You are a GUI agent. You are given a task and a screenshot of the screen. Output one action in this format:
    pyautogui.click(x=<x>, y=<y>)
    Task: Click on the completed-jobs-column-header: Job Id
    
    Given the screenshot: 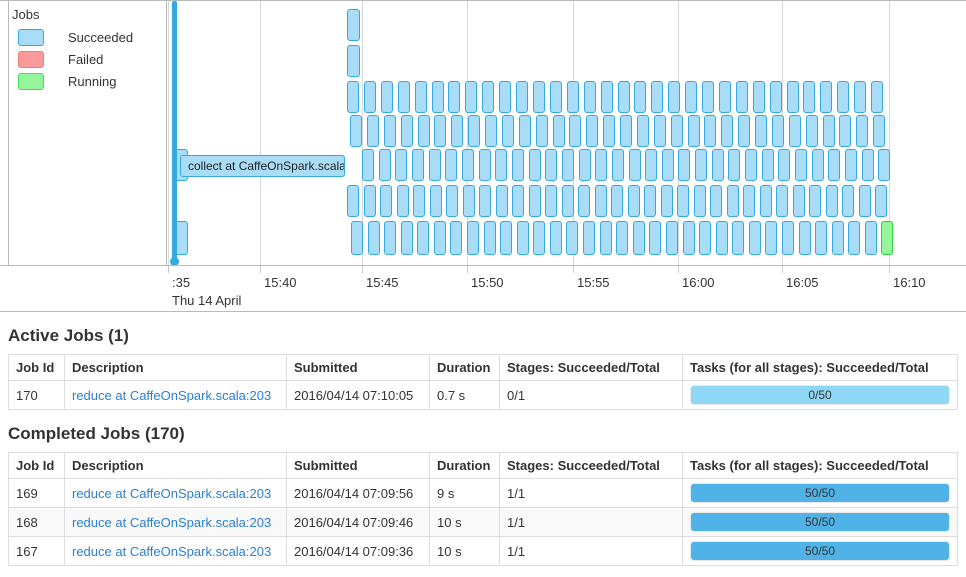 What is the action you would take?
    pyautogui.click(x=36, y=465)
    